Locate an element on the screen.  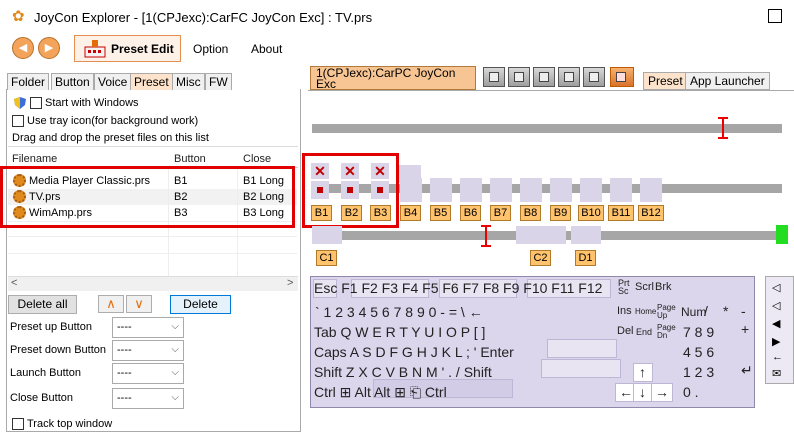
track-top-window-checkbox is located at coordinates (18, 424).